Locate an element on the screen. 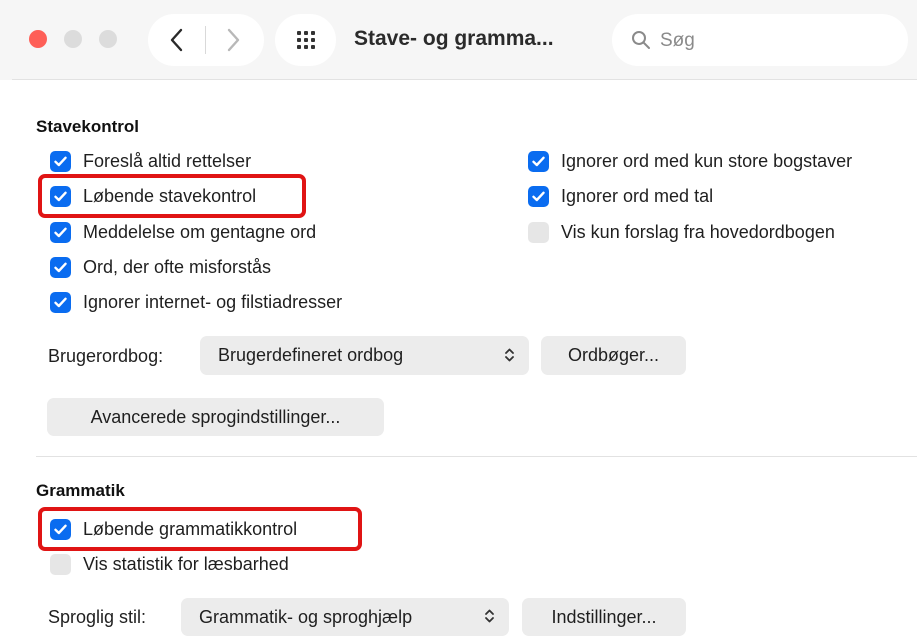 This screenshot has width=917, height=636. back-button is located at coordinates (177, 40).